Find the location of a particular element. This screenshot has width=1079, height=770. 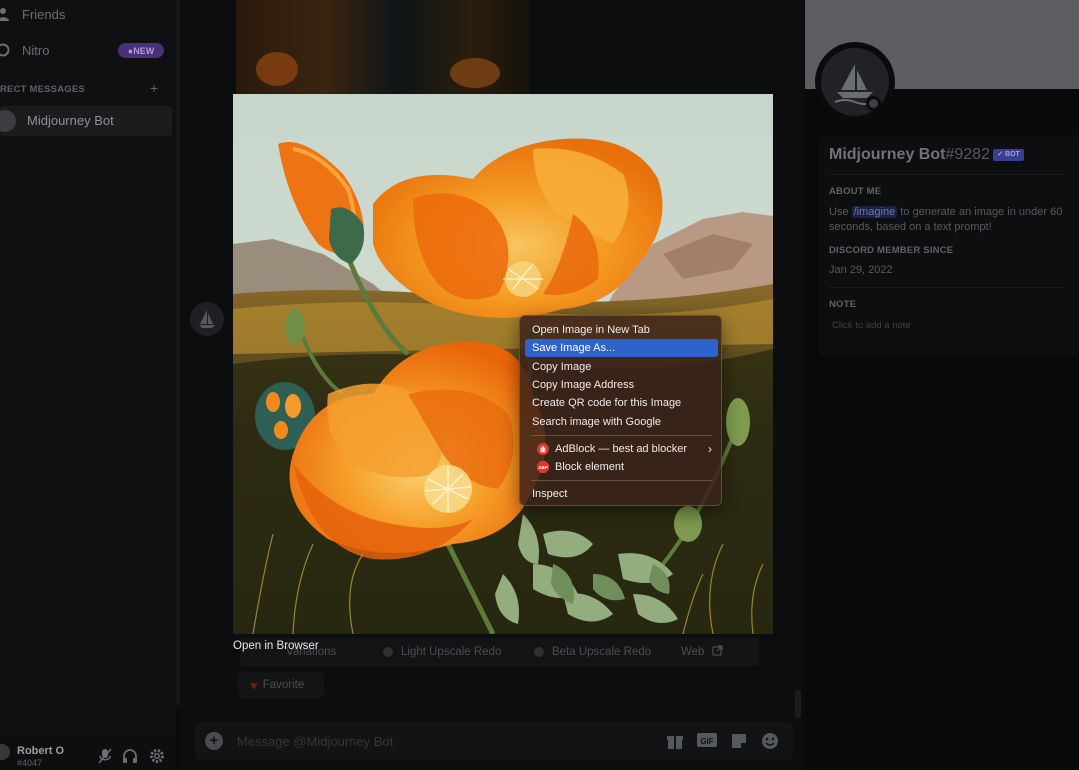

favorite-button: ♥ Favorite is located at coordinates (281, 685).